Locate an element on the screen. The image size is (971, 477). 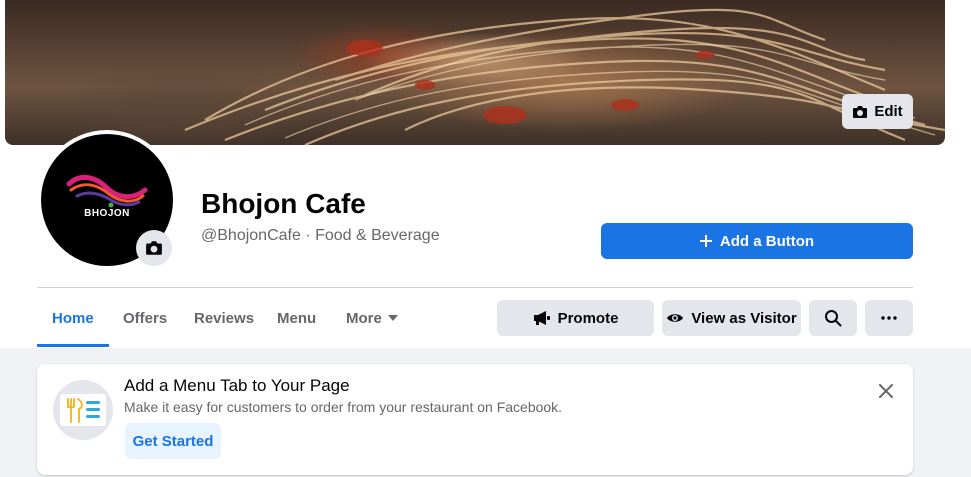
card-title: Add a Menu Tab to Your Page is located at coordinates (237, 385).